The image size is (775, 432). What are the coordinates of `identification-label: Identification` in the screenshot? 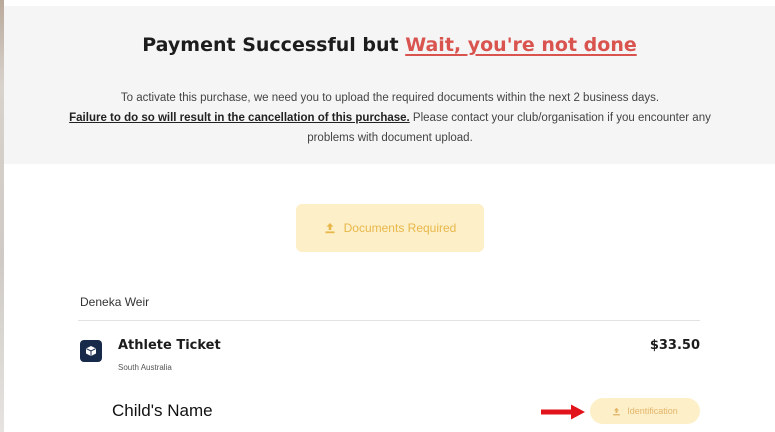 It's located at (652, 411).